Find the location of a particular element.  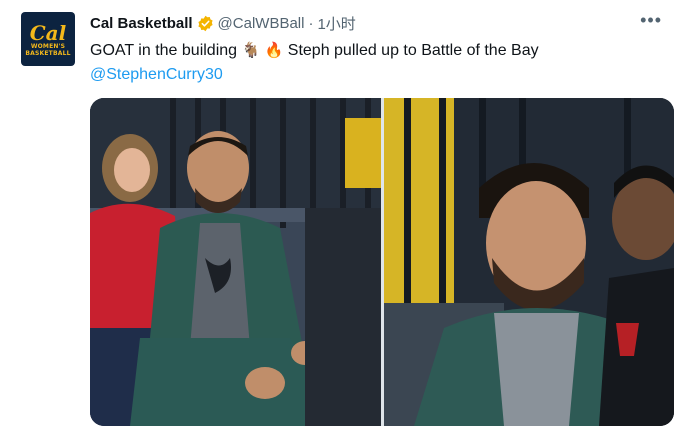

avatar-line2: BASKETBALL is located at coordinates (48, 53).